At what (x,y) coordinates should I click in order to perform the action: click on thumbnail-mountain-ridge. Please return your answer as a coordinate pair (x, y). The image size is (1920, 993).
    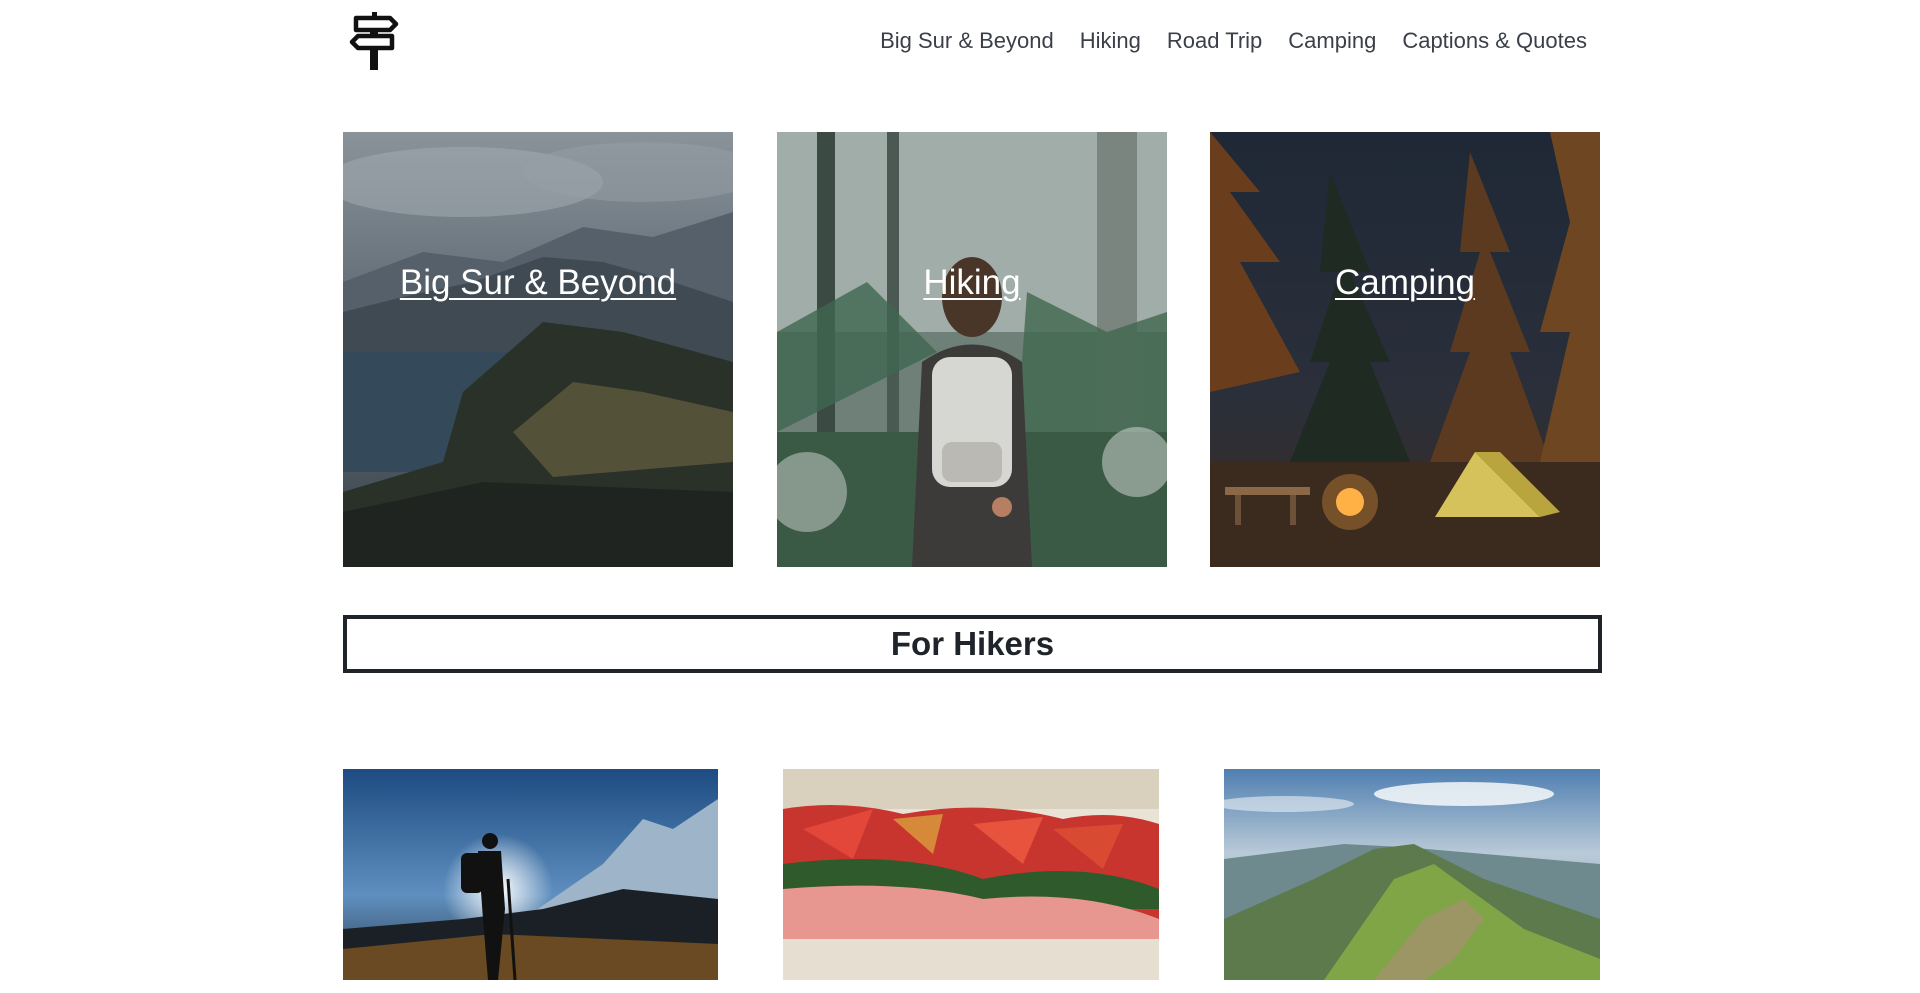
    Looking at the image, I should click on (1412, 874).